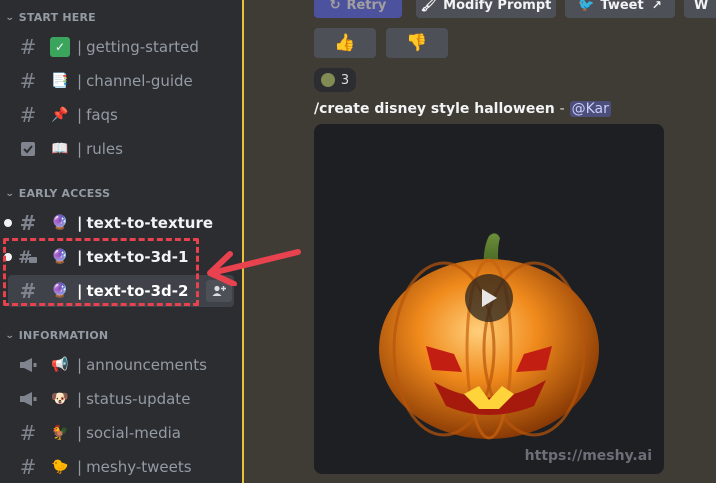 The height and width of the screenshot is (483, 716). Describe the element at coordinates (101, 272) in the screenshot. I see `highlight-annotation-box` at that location.